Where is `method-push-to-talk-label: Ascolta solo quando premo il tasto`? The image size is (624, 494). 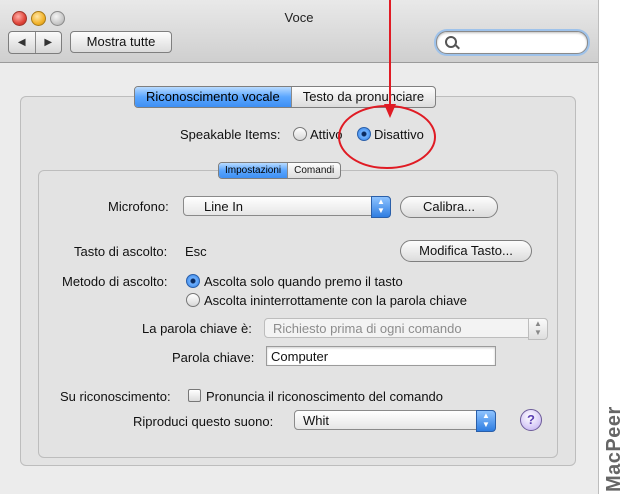 method-push-to-talk-label: Ascolta solo quando premo il tasto is located at coordinates (303, 281).